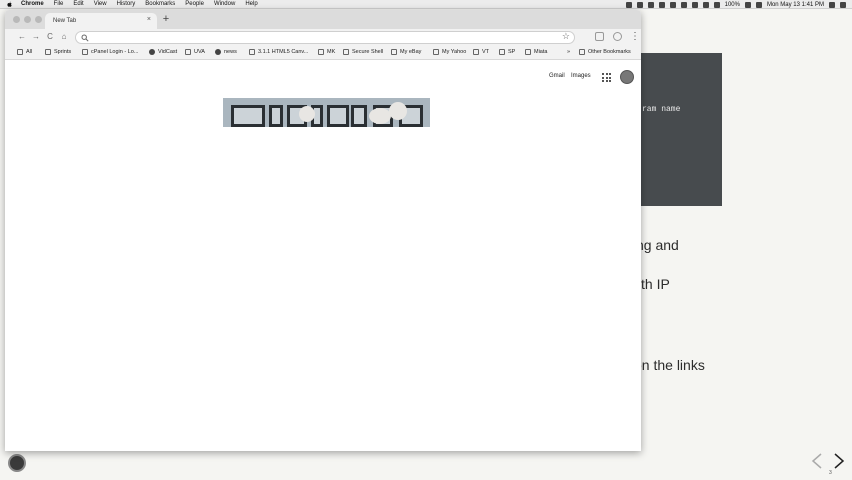 The height and width of the screenshot is (480, 852). Describe the element at coordinates (676, 129) in the screenshot. I see `code-block` at that location.